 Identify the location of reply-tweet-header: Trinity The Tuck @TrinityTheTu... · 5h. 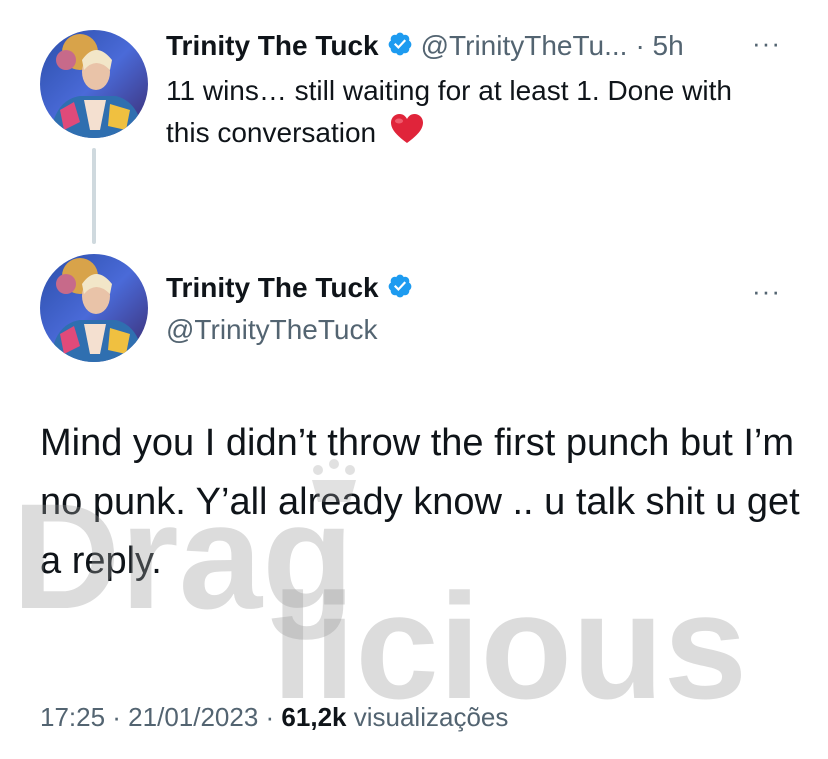
(425, 46).